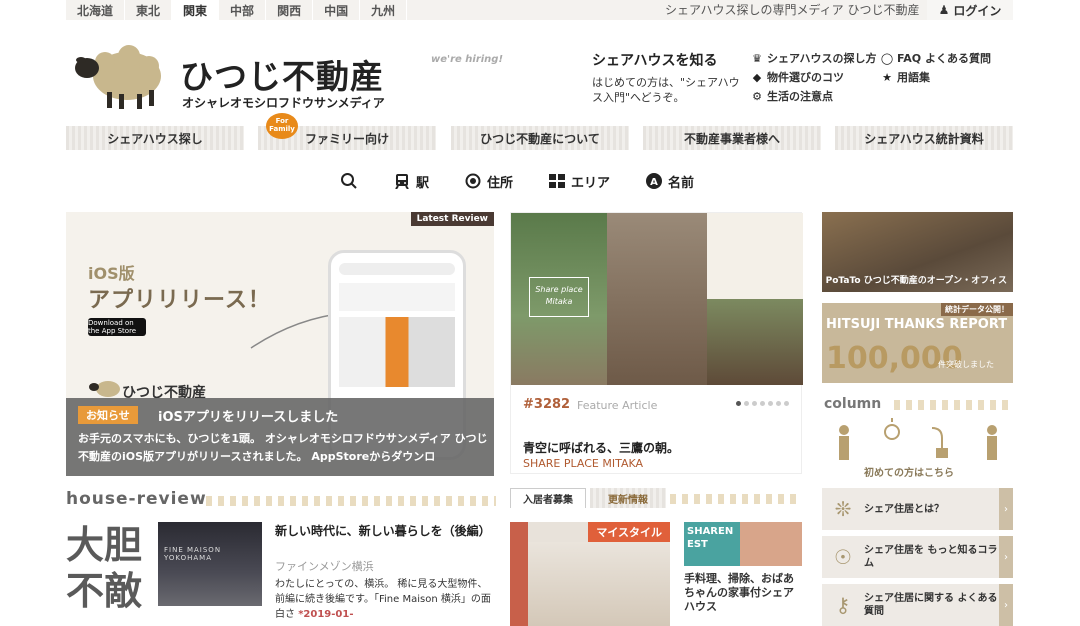 The width and height of the screenshot is (1080, 626). What do you see at coordinates (548, 498) in the screenshot?
I see `tab-recruitment: 入居者募集` at bounding box center [548, 498].